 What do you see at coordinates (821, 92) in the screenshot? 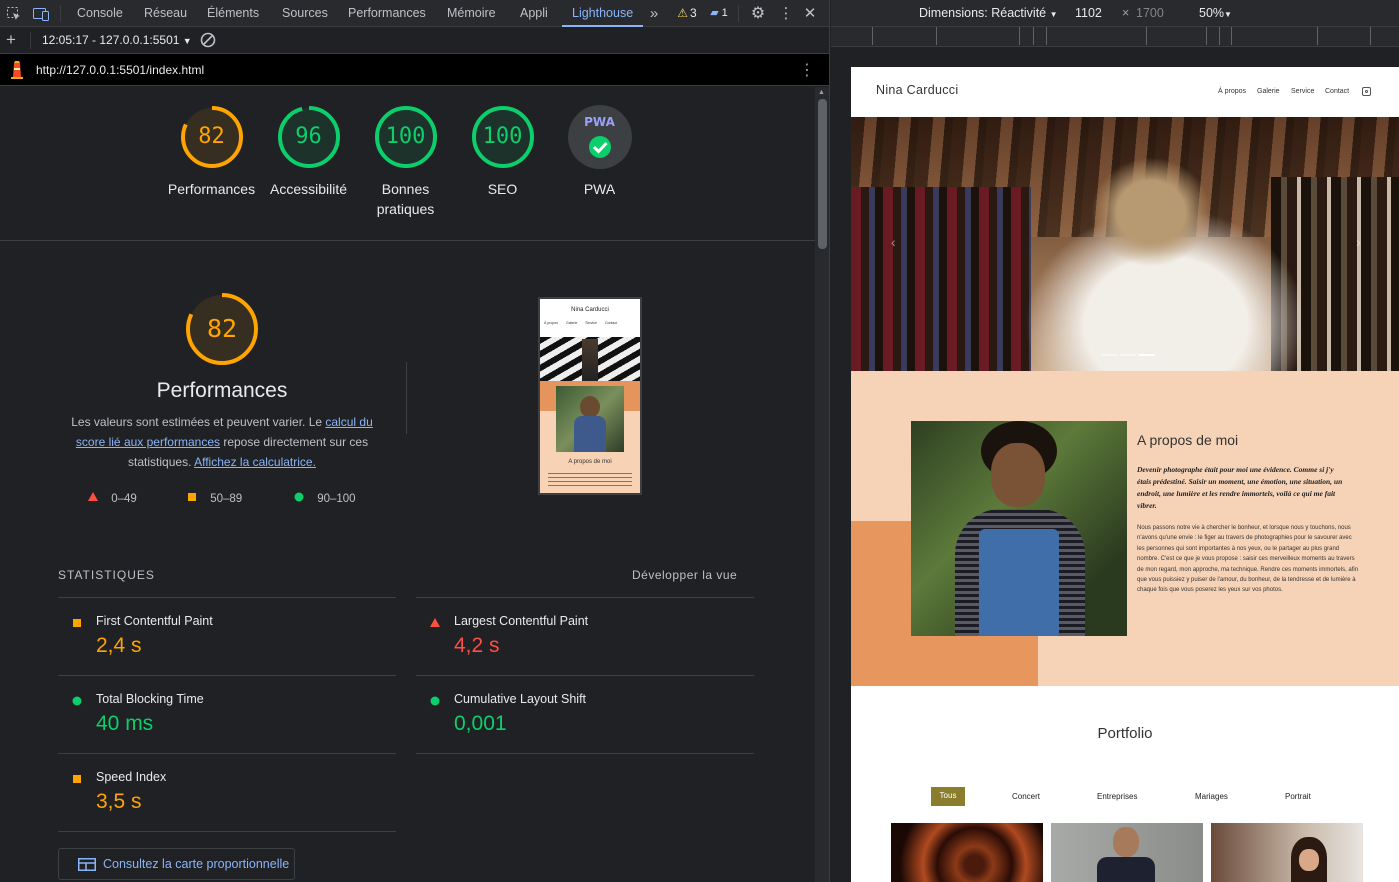
I see `scroll-up-arrow-icon: ▲` at bounding box center [821, 92].